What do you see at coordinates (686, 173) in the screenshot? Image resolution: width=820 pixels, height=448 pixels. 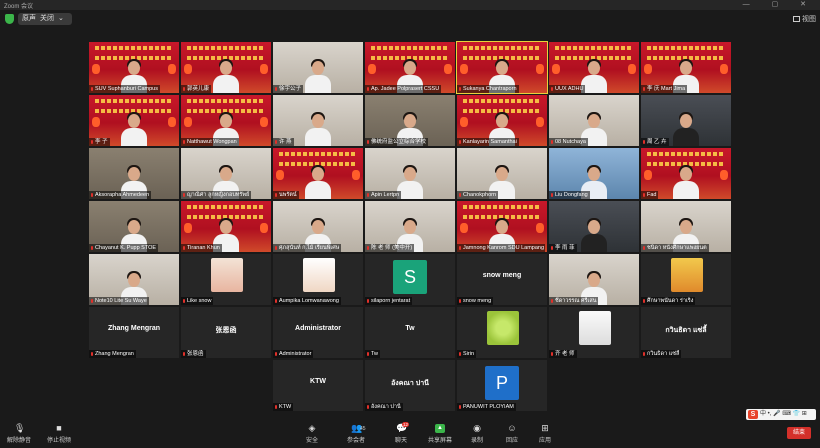 I see `participant-tile: Fad` at bounding box center [686, 173].